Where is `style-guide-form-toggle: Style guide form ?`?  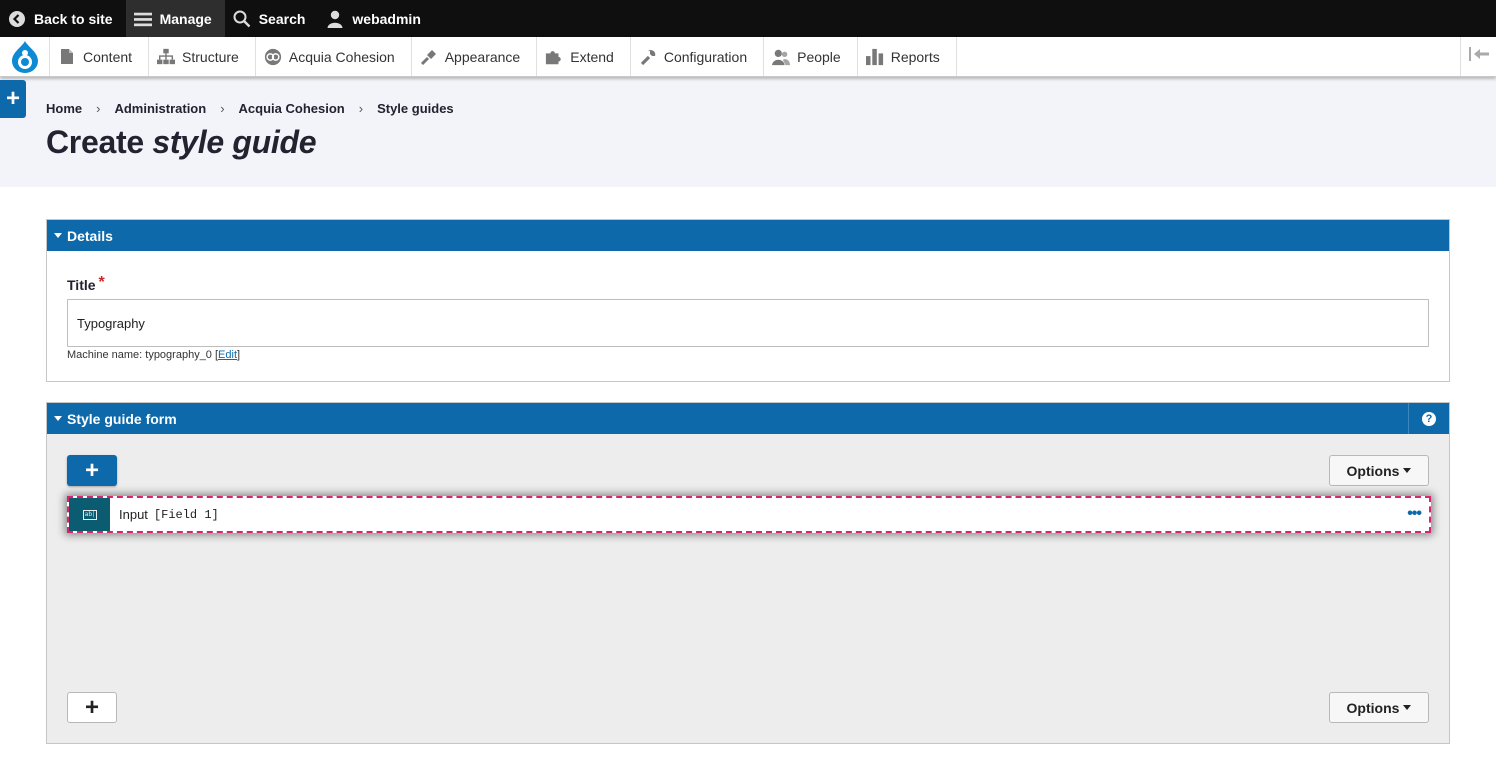 style-guide-form-toggle: Style guide form ? is located at coordinates (748, 418).